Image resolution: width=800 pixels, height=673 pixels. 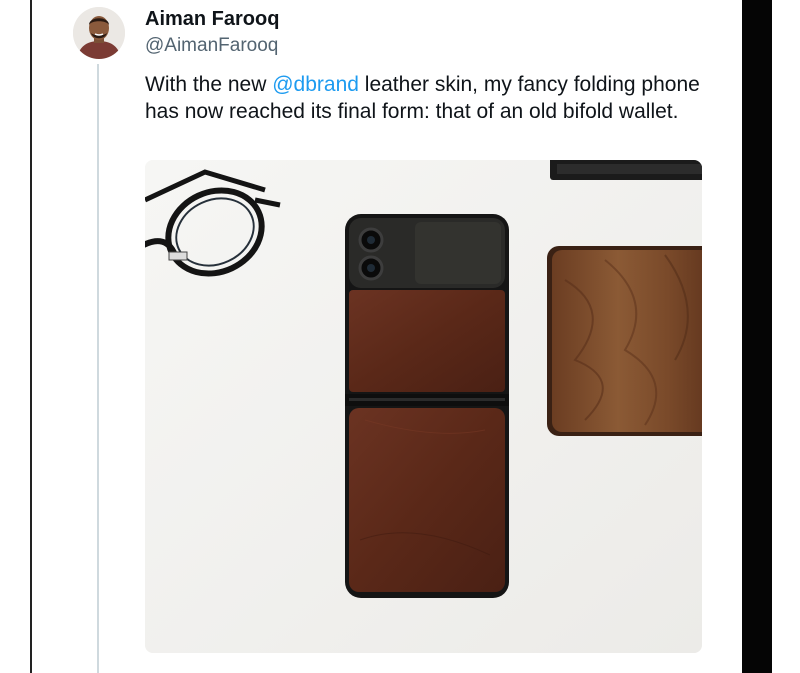 I want to click on window-right-background, so click(x=786, y=336).